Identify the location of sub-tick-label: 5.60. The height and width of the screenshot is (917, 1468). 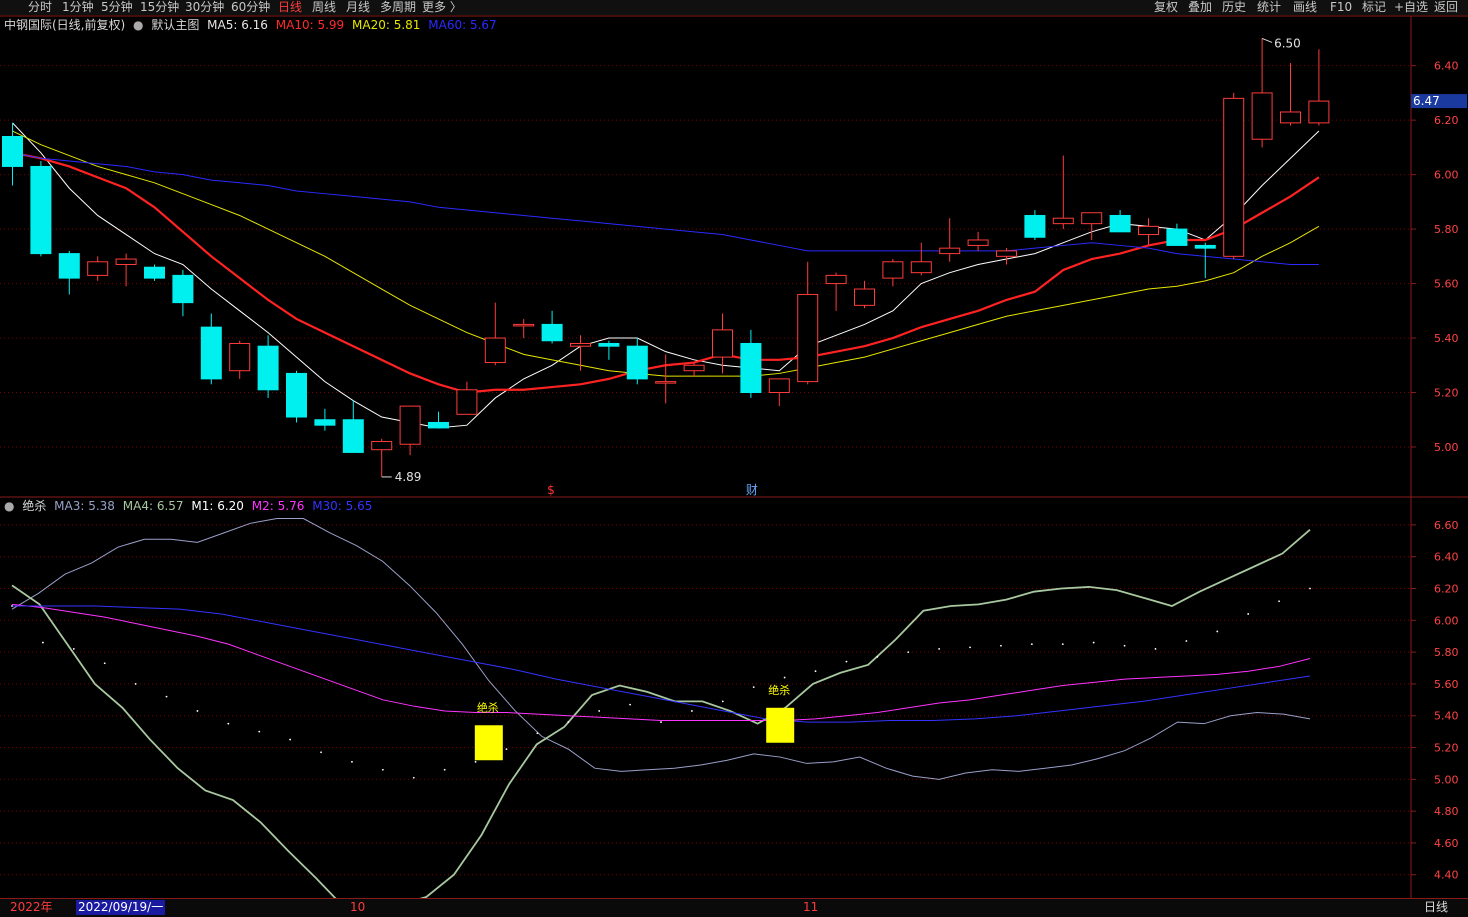
(1446, 684).